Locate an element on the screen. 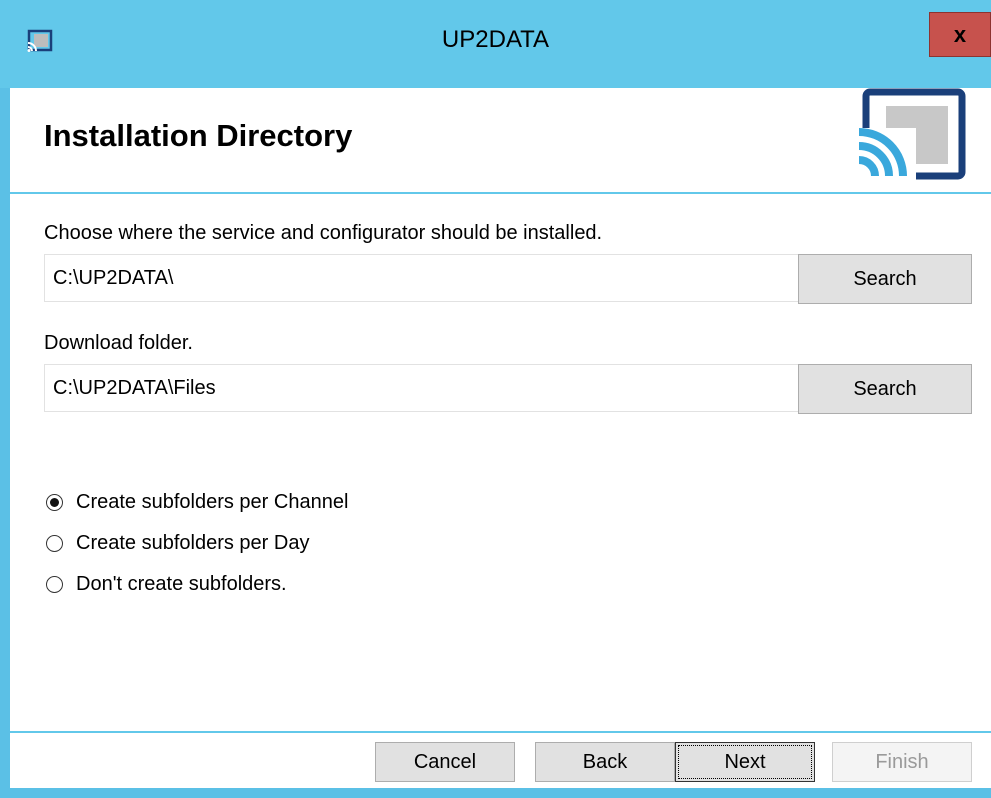 The image size is (991, 798). window-border-bottom is located at coordinates (495, 793).